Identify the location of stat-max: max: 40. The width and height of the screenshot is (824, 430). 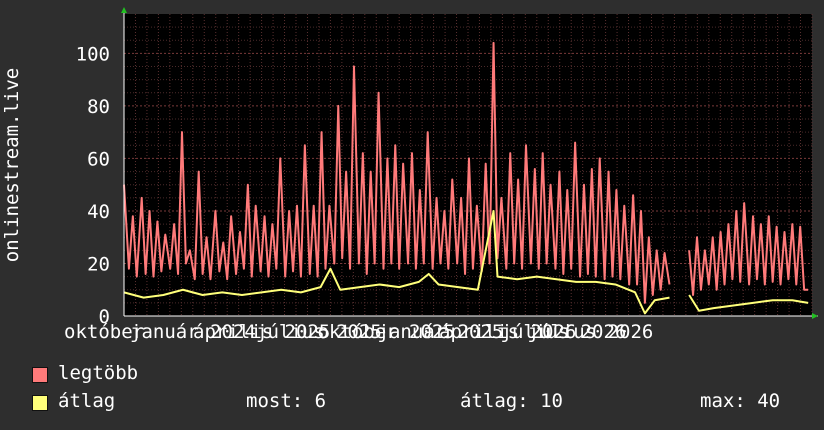
(740, 401).